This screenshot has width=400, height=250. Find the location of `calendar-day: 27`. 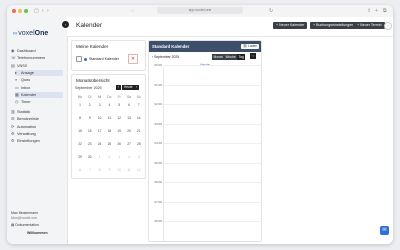

calendar-day: 27 is located at coordinates (129, 144).